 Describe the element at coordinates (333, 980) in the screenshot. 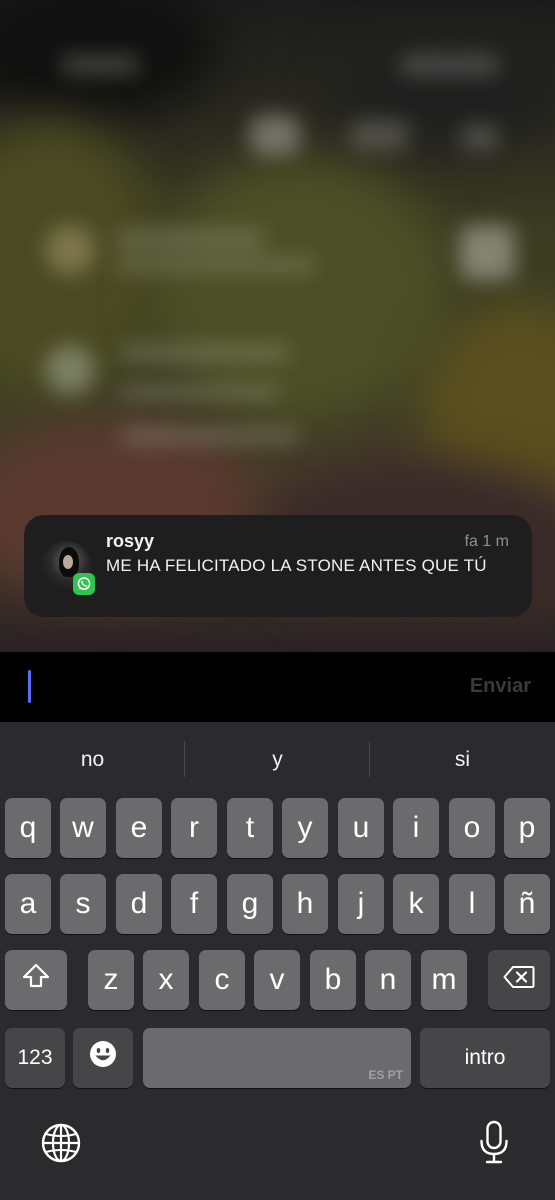

I see `key-b: b` at that location.